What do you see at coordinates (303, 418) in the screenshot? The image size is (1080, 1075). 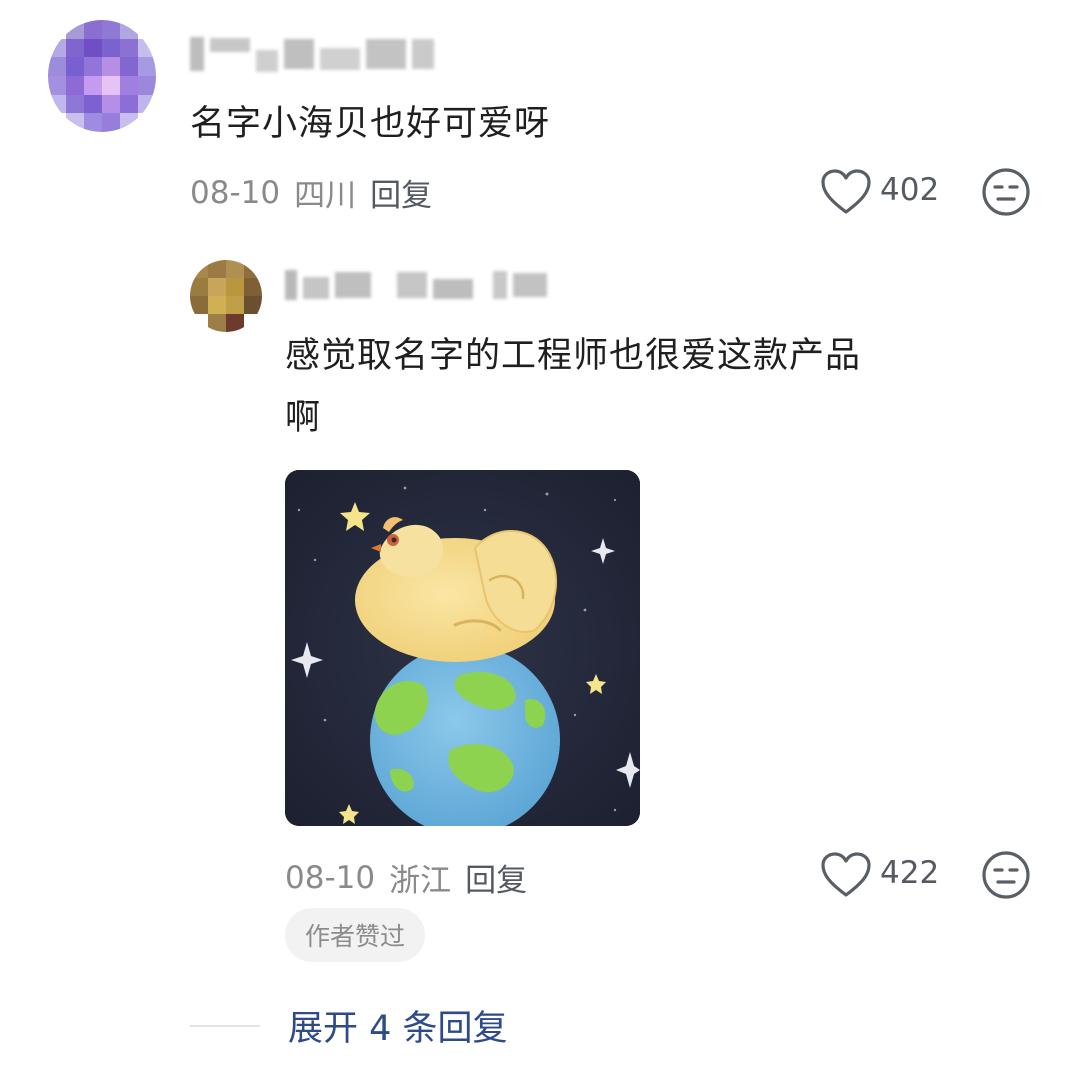 I see `reply-text-line: 啊` at bounding box center [303, 418].